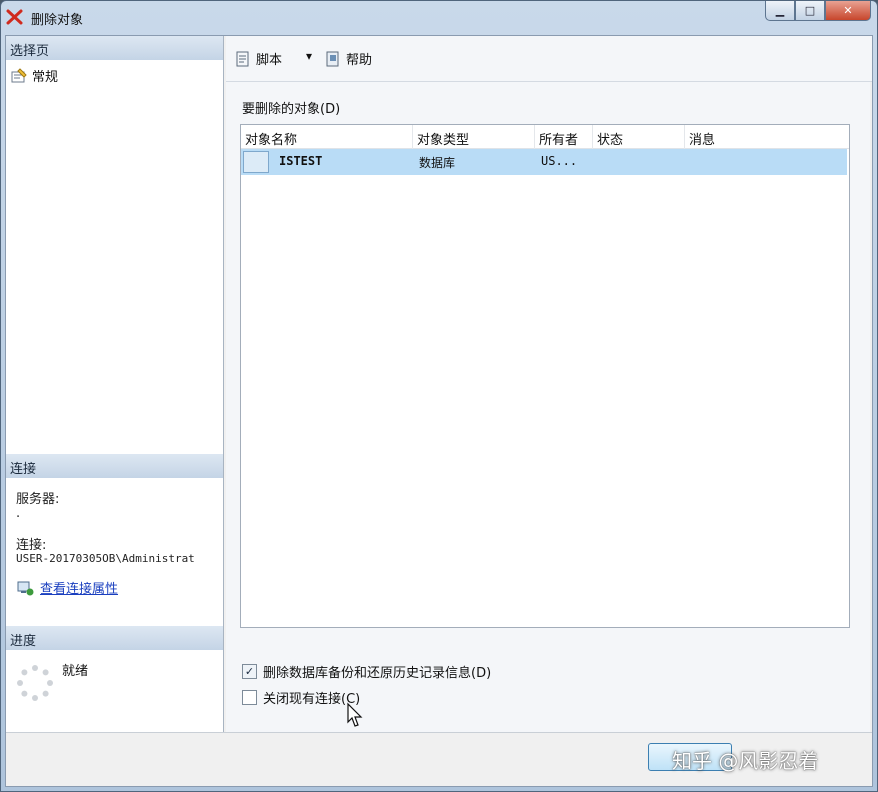  I want to click on connection-label: 连接:, so click(31, 545).